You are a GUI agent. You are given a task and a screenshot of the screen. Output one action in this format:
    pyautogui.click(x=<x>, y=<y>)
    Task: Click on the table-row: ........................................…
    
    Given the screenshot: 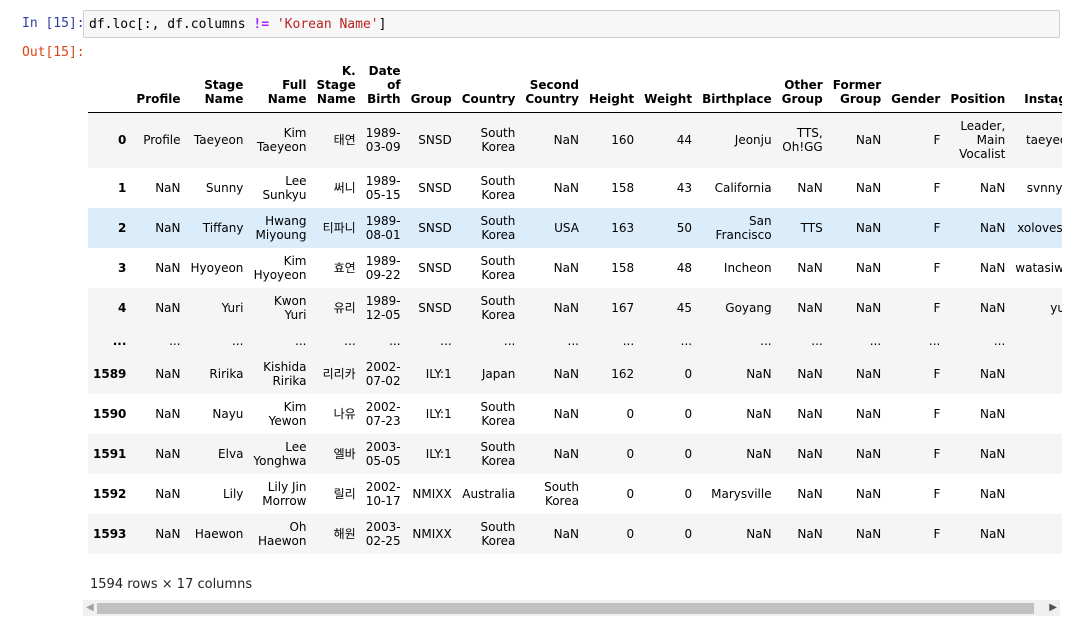 What is the action you would take?
    pyautogui.click(x=575, y=341)
    